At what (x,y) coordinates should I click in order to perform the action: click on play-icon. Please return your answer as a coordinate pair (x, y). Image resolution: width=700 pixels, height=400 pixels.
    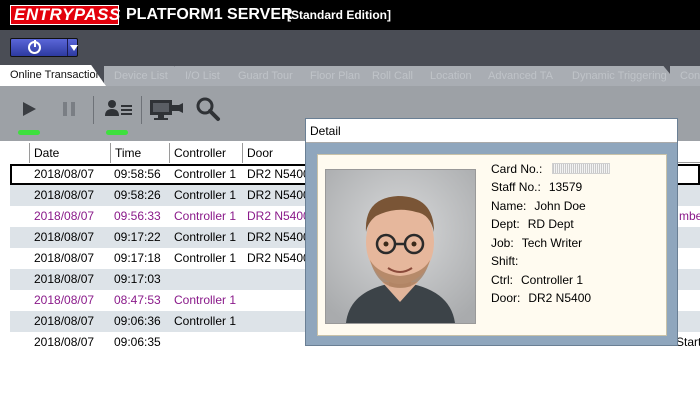
    Looking at the image, I should click on (29, 109).